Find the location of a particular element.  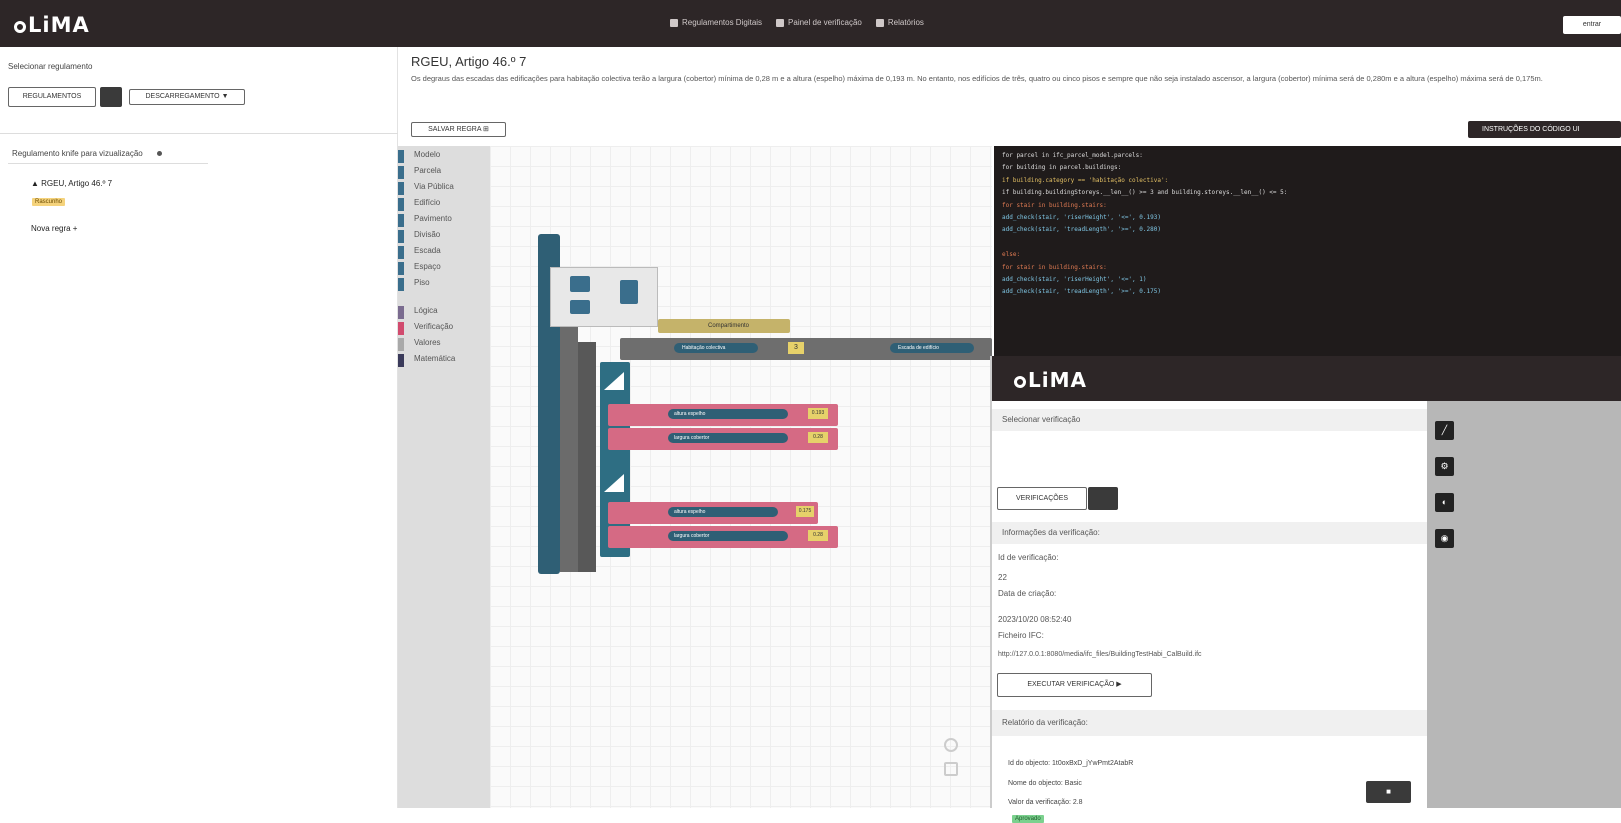

download-button: DESCARREGAMENTO ▼ is located at coordinates (187, 97).